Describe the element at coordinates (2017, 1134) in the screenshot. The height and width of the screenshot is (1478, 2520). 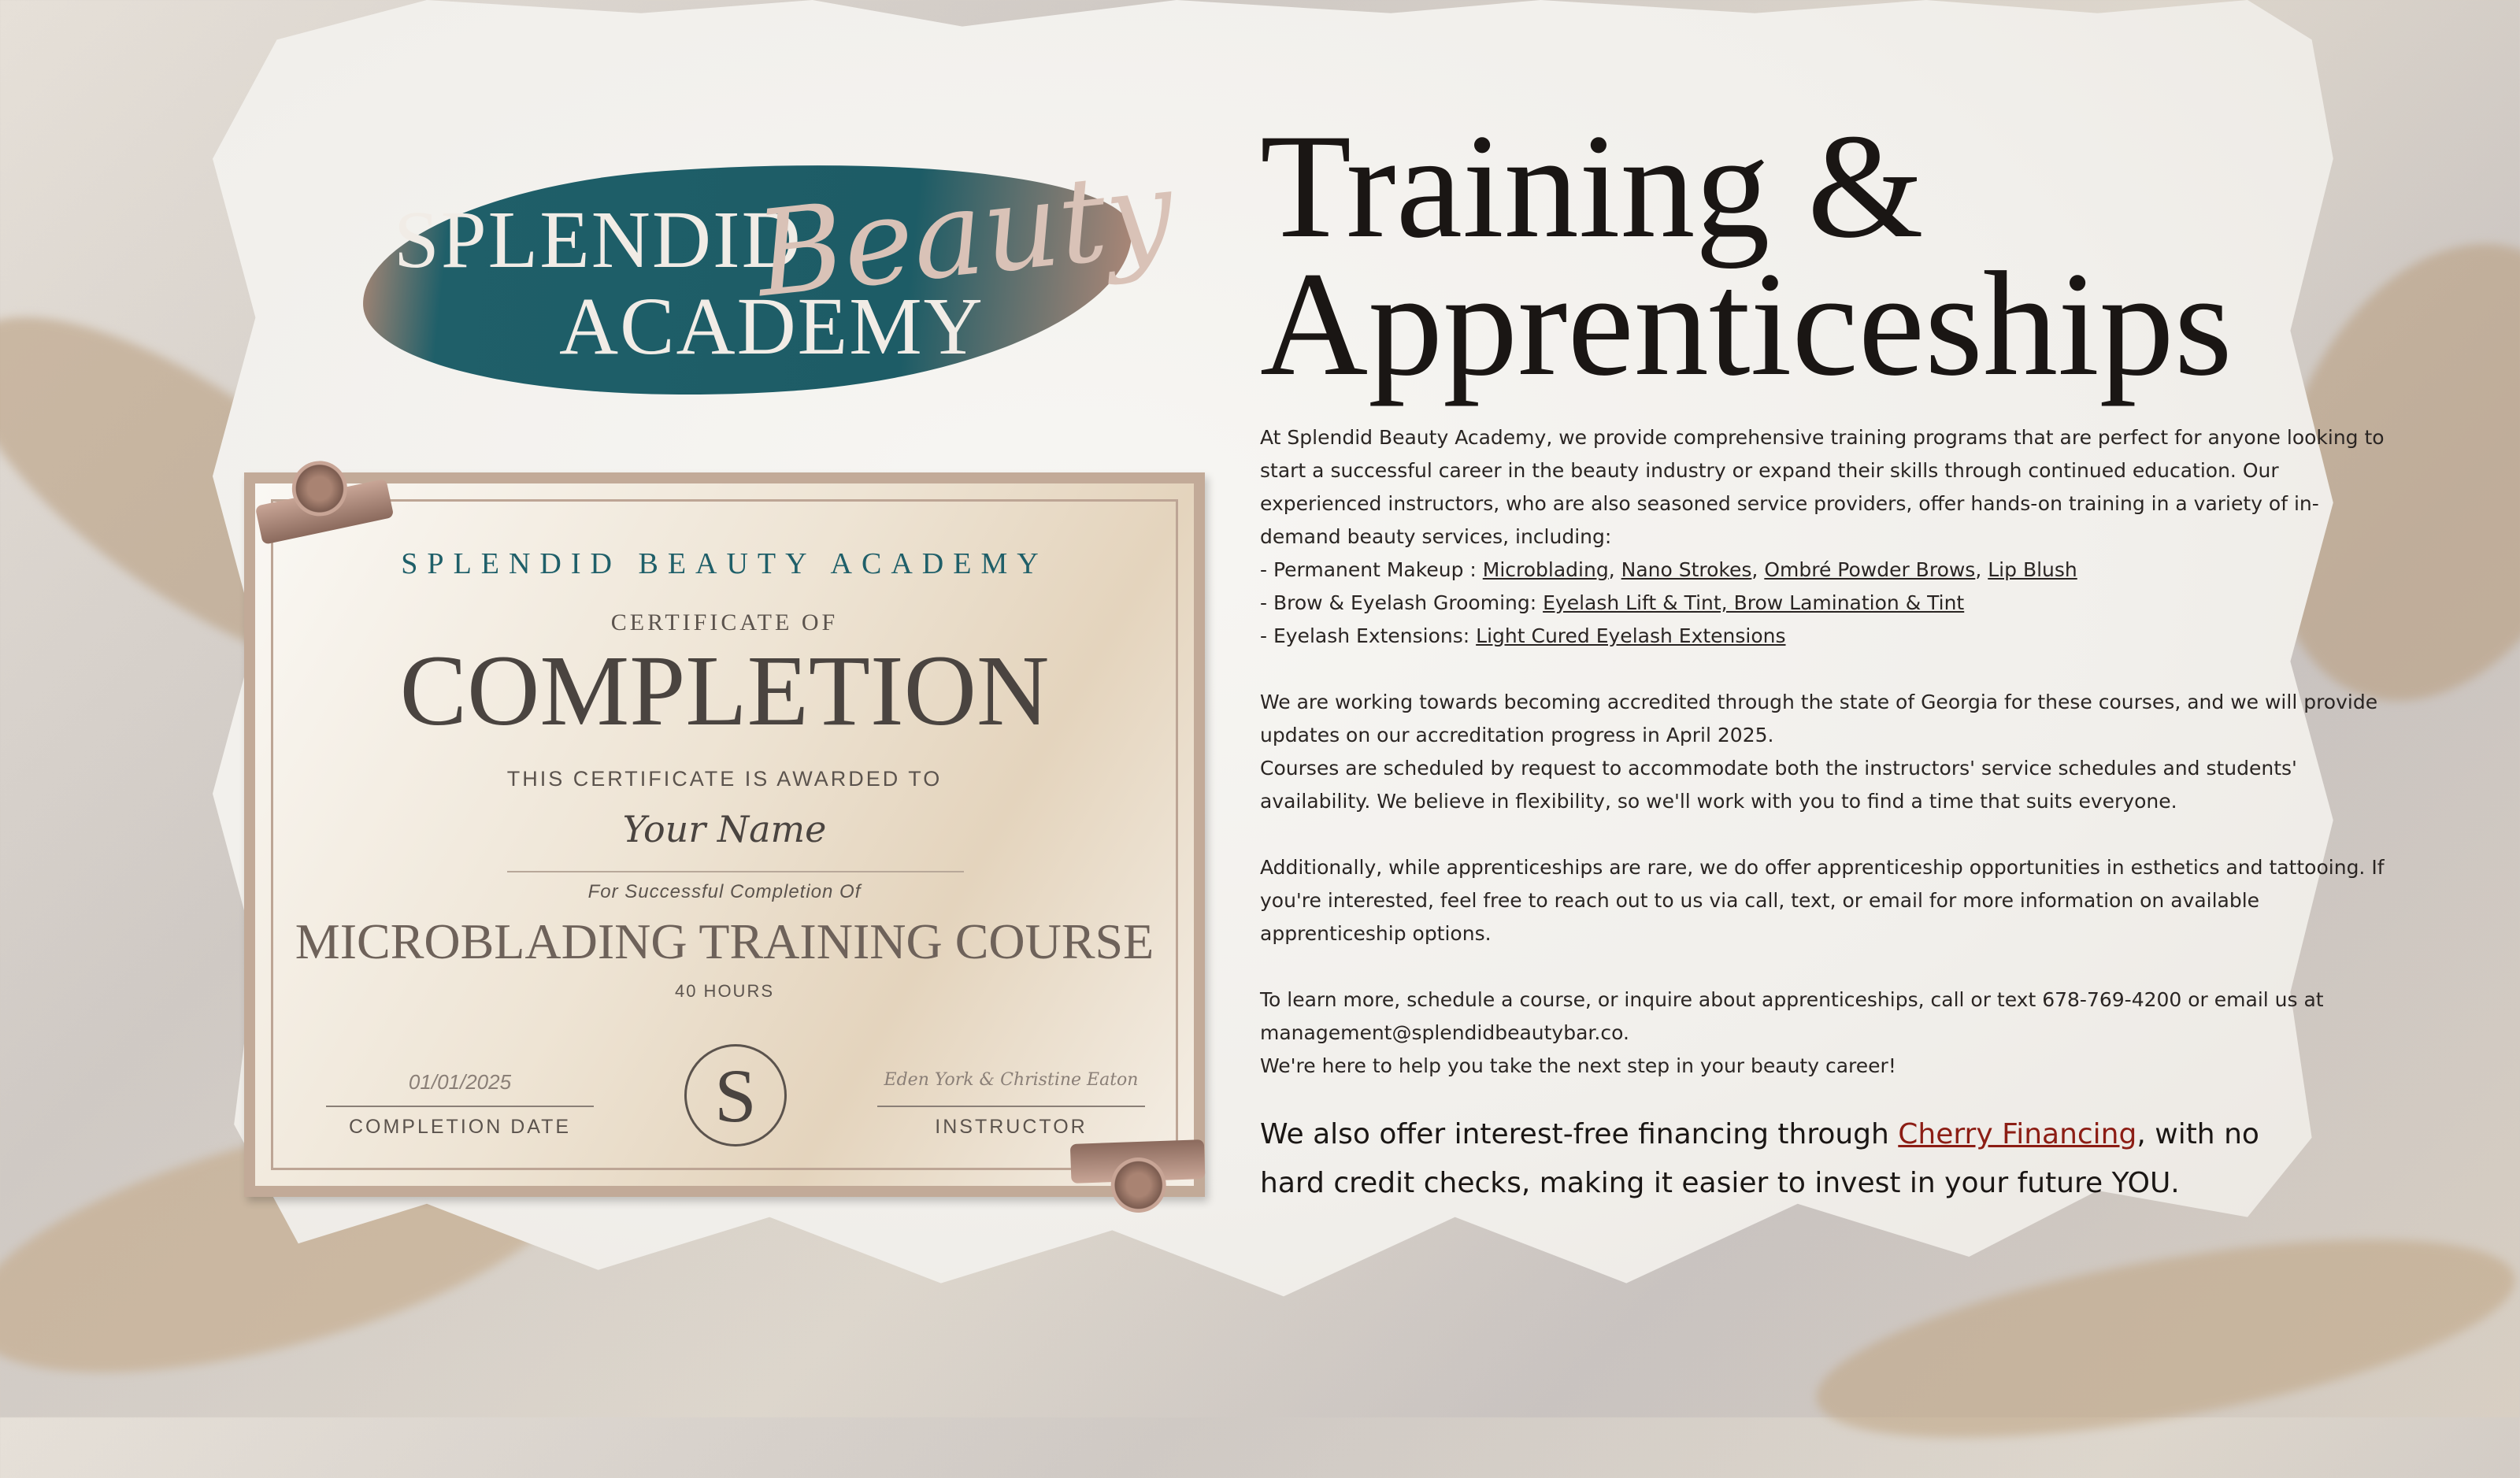
I see `cherry-financing-link: Cherry Financing` at that location.